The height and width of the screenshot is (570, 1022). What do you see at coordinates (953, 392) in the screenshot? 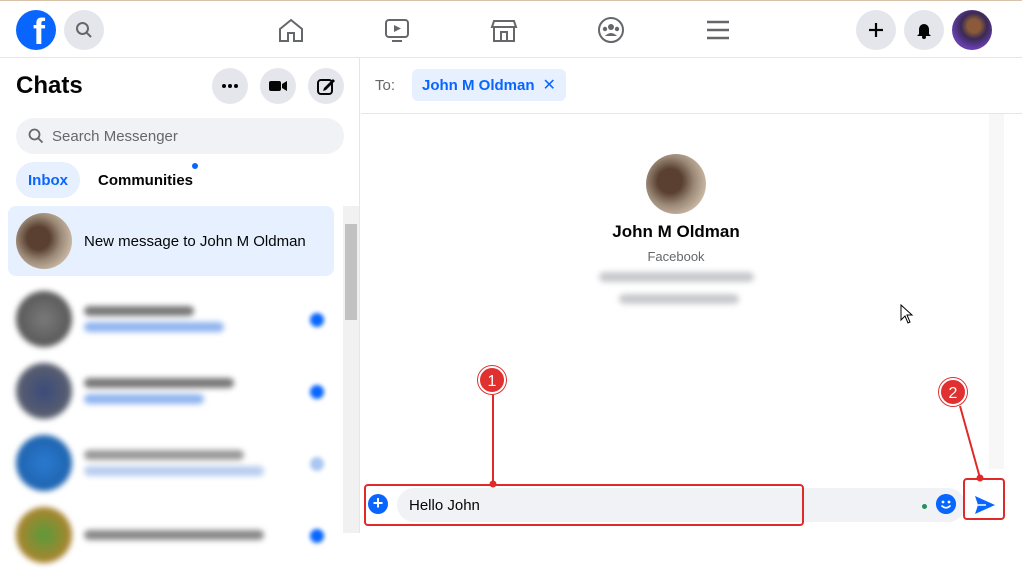
I see `callout-2: 2` at bounding box center [953, 392].